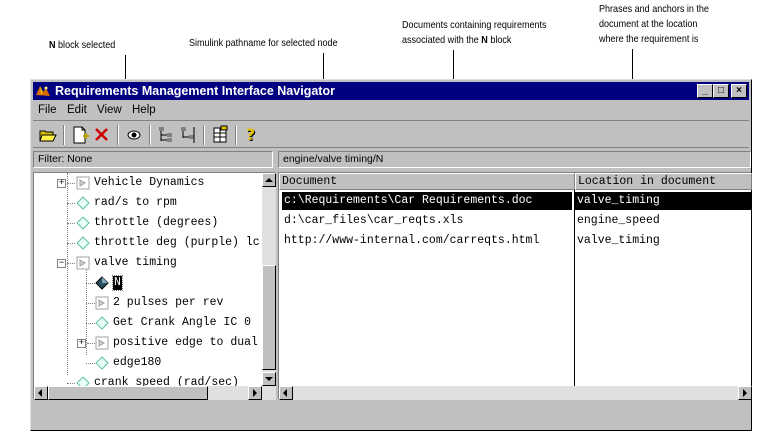 This screenshot has height=443, width=766. What do you see at coordinates (156, 222) in the screenshot?
I see `tree-item-label: throttle (degrees)` at bounding box center [156, 222].